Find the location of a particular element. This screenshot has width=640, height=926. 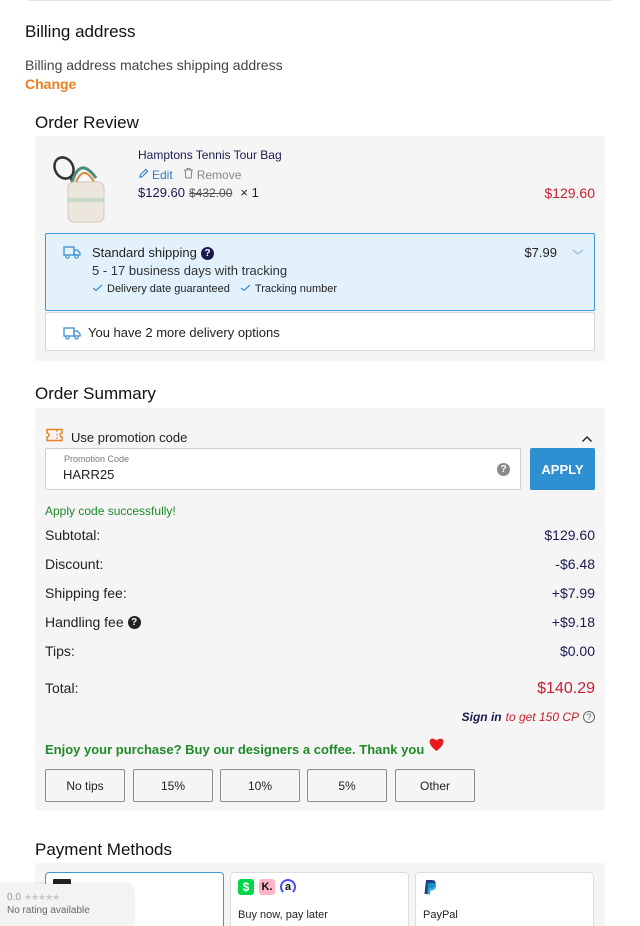

promo-value: HARR25 is located at coordinates (89, 474).